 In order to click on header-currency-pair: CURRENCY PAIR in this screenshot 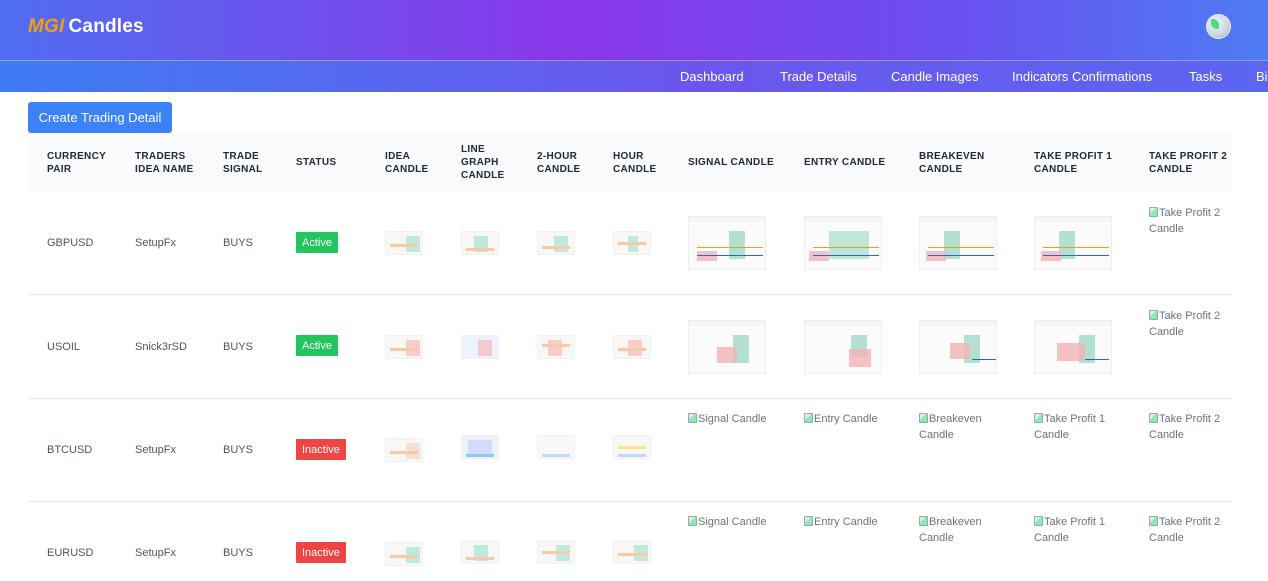, I will do `click(76, 162)`.